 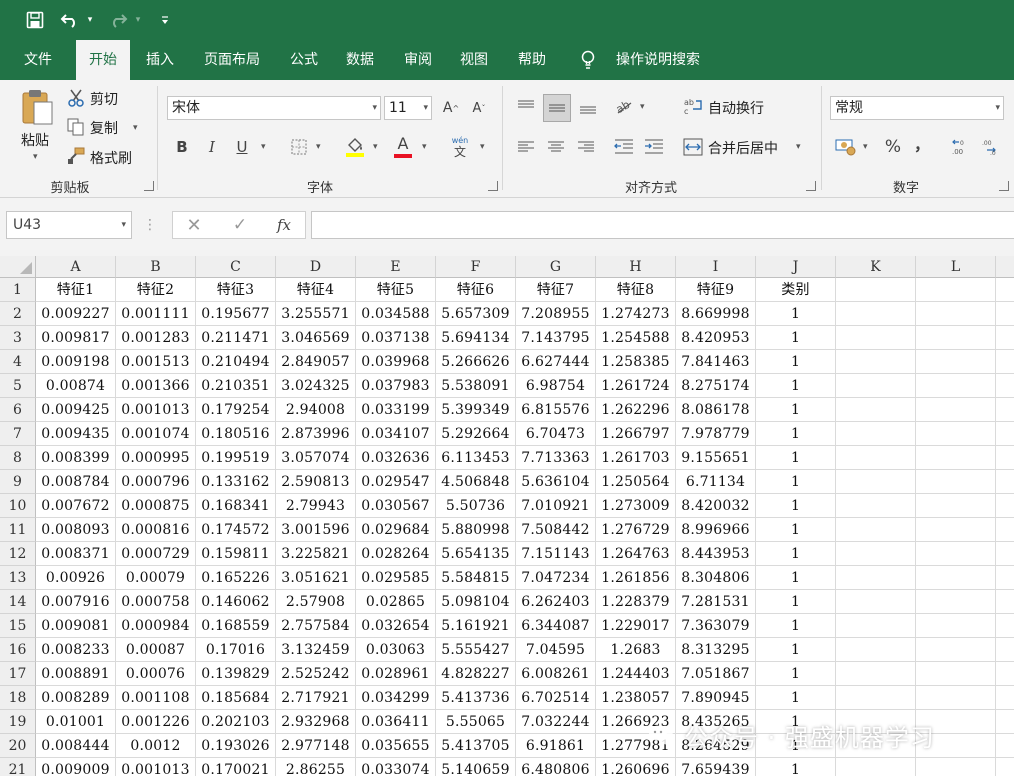 I want to click on row-header: 15, so click(x=18, y=626).